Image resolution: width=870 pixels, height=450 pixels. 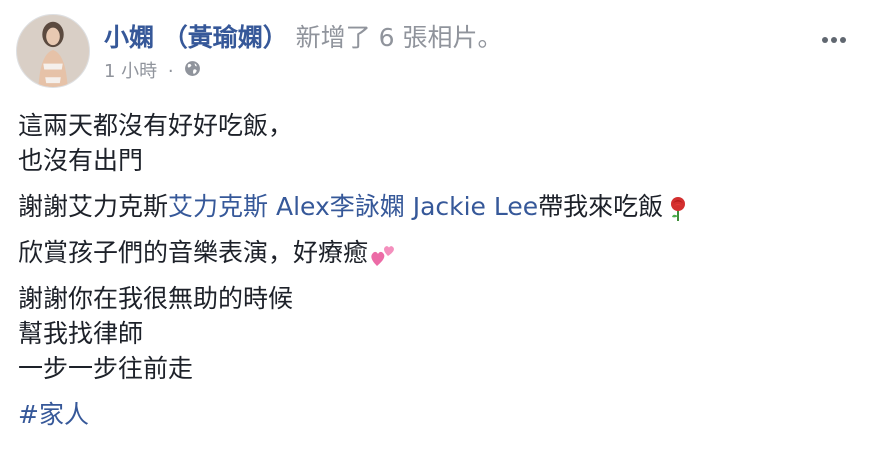 What do you see at coordinates (382, 256) in the screenshot?
I see `two-hearts-emoji` at bounding box center [382, 256].